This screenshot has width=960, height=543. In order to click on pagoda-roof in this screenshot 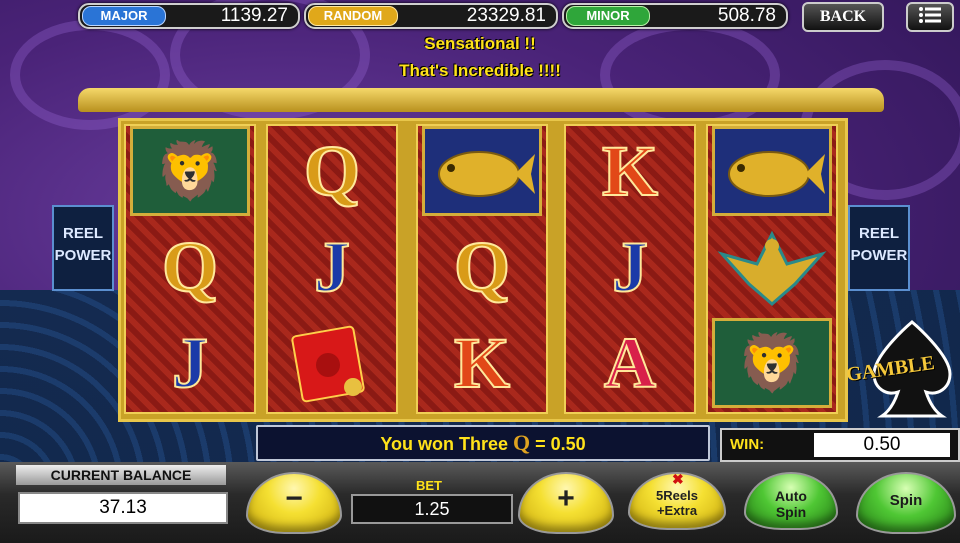, I will do `click(481, 100)`.